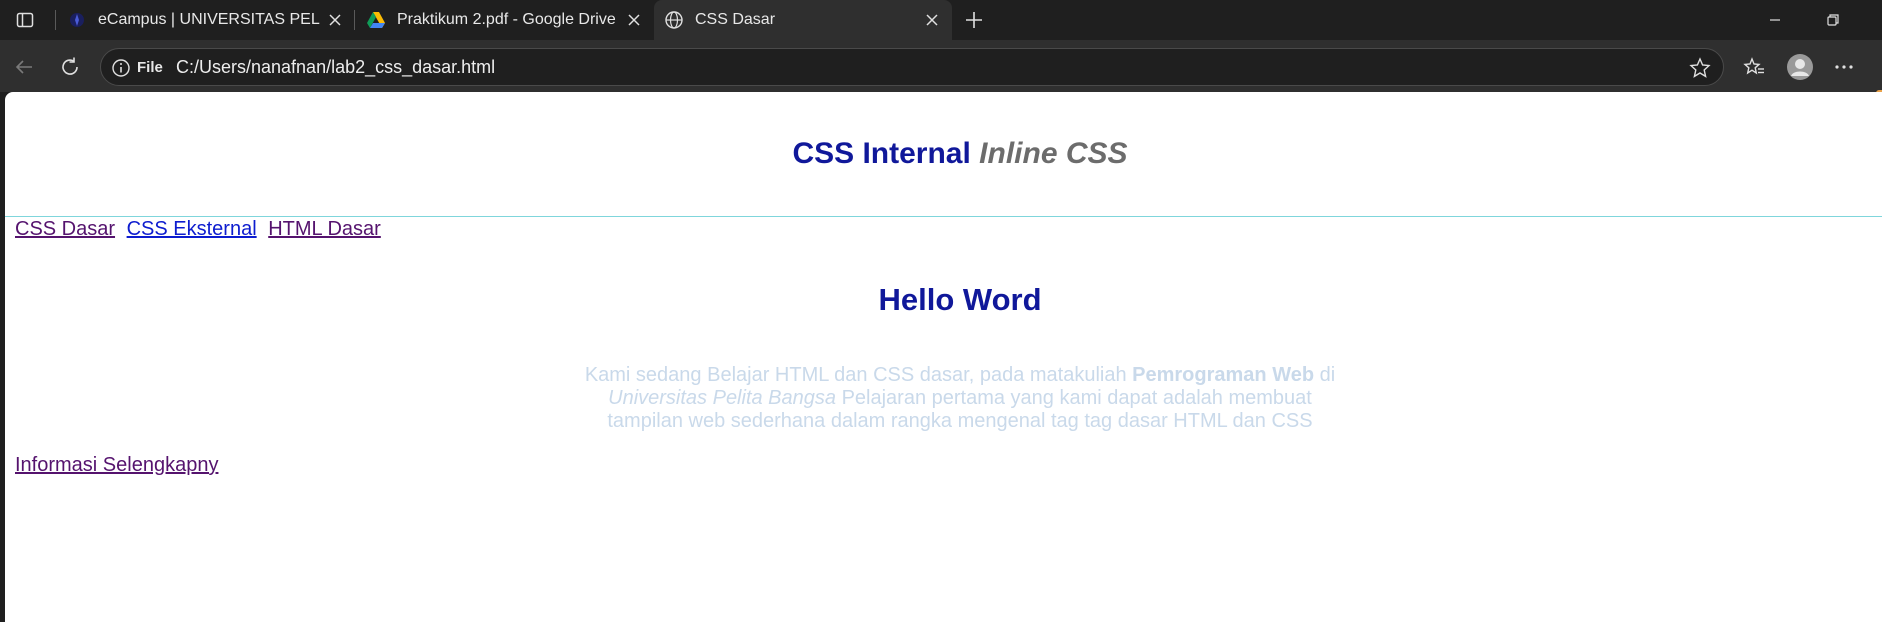 This screenshot has height=622, width=1882. I want to click on tab-google-drive: Praktikum 2.pdf - Google Drive, so click(503, 20).